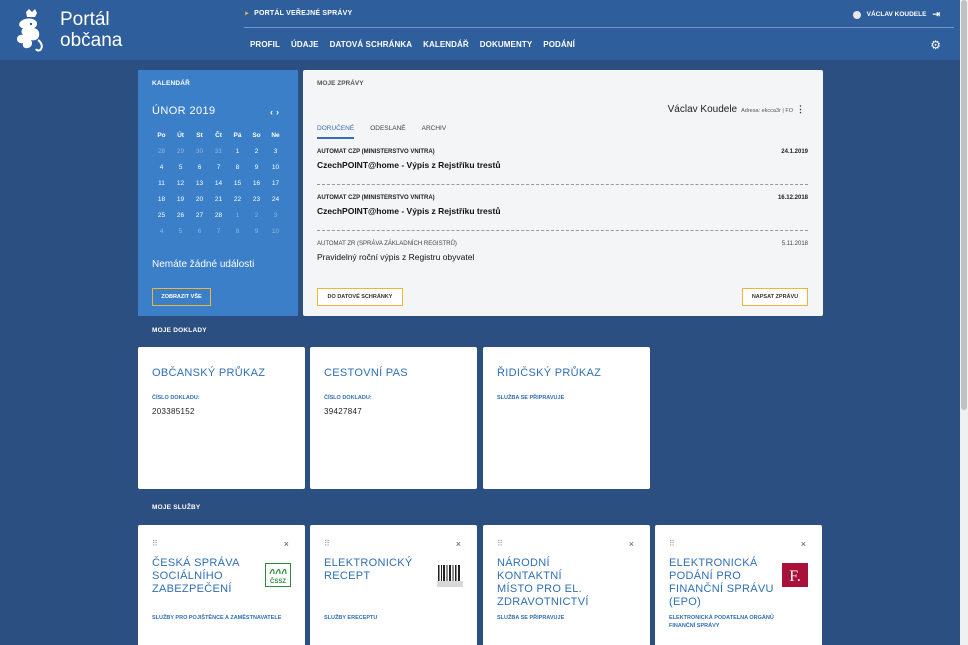 The height and width of the screenshot is (645, 968). What do you see at coordinates (218, 188) in the screenshot?
I see `calendar-day: 14` at bounding box center [218, 188].